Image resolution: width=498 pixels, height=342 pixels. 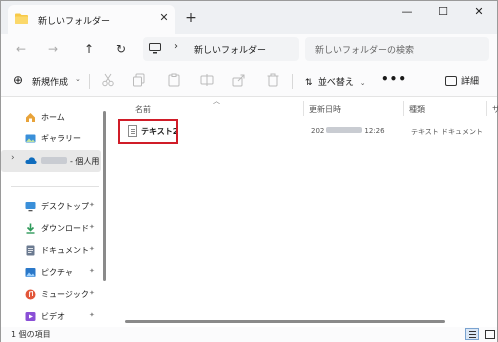 I want to click on search-box: 新しいフォルダーの検索, so click(x=397, y=49).